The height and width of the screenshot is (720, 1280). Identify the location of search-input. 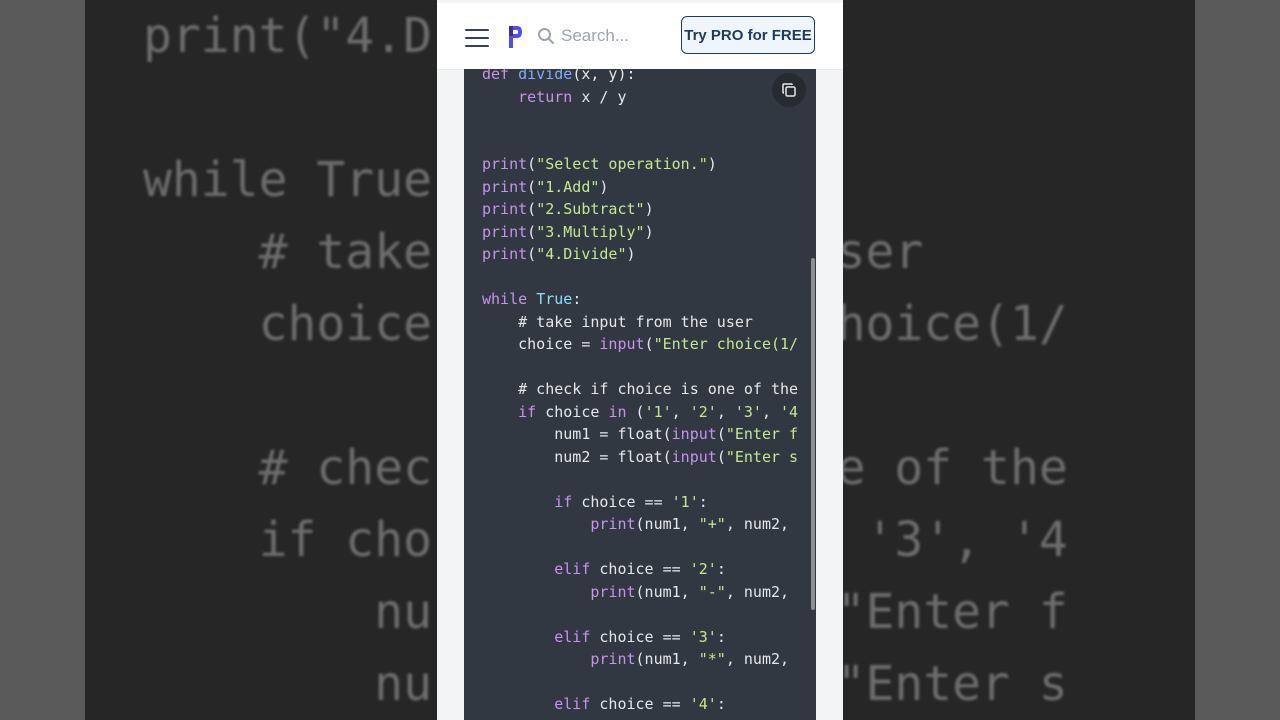
(621, 36).